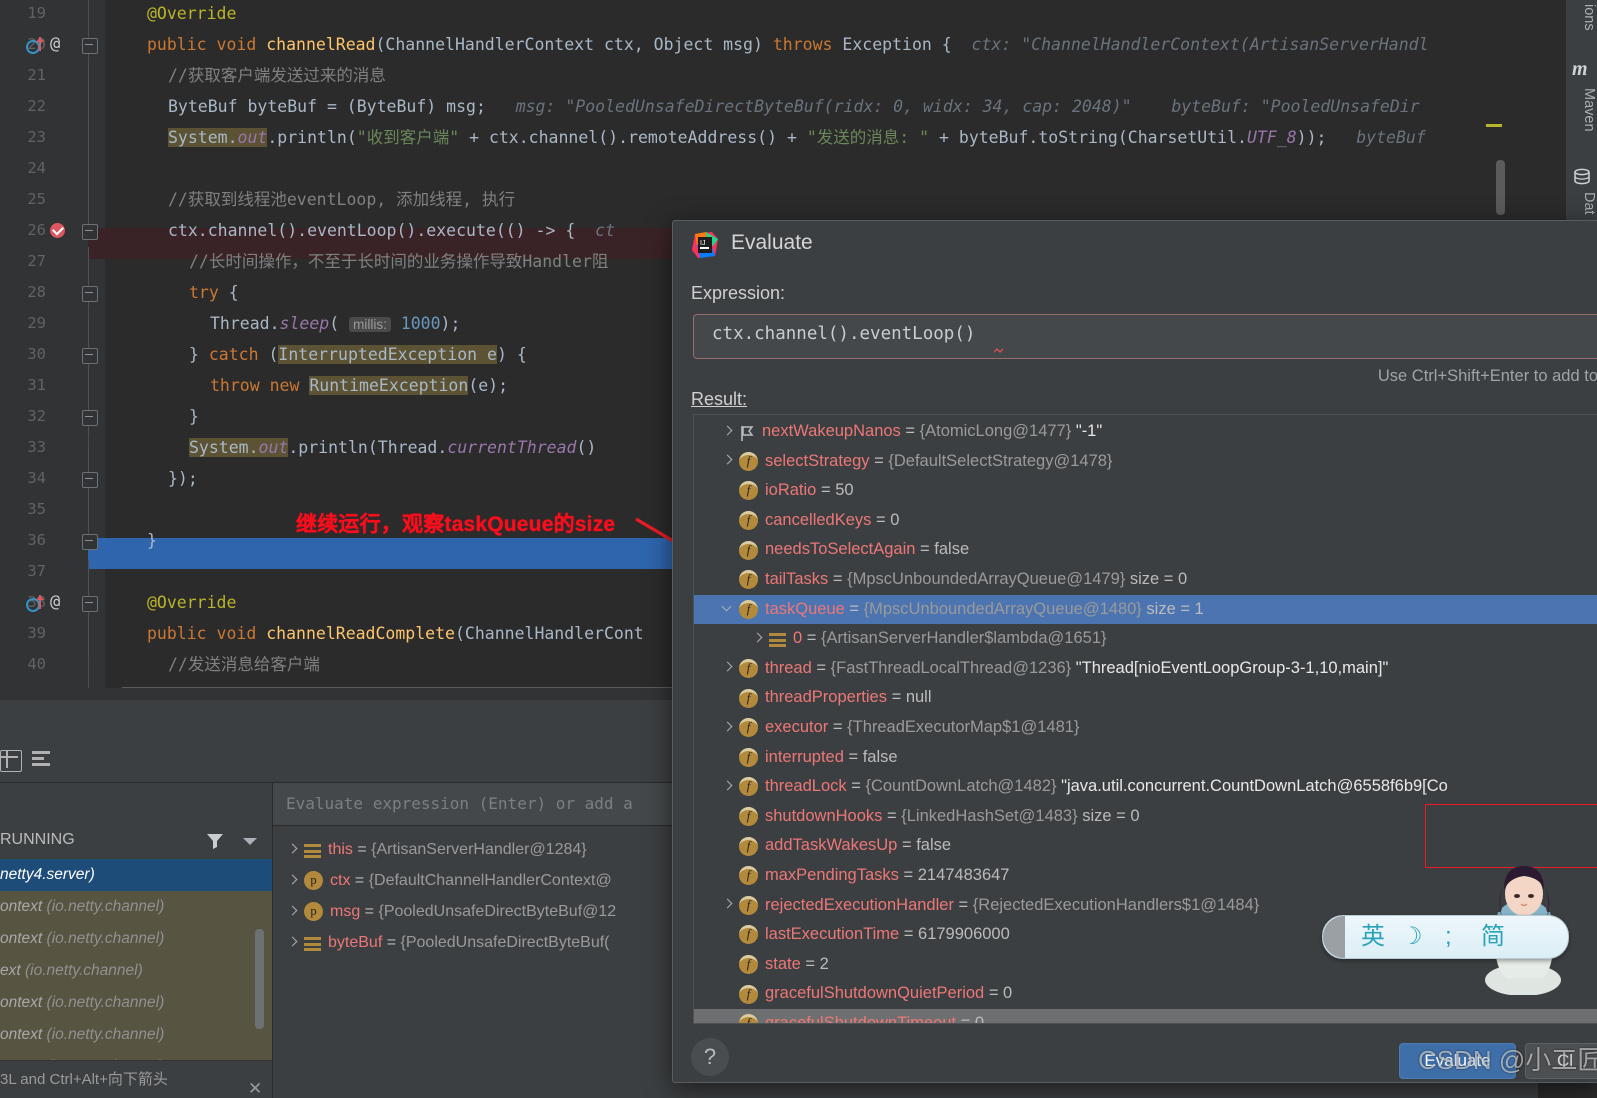 The image size is (1597, 1098). I want to click on variable-row: byteBuf = {PooledUnsafeDirectByteBuf(, so click(441, 942).